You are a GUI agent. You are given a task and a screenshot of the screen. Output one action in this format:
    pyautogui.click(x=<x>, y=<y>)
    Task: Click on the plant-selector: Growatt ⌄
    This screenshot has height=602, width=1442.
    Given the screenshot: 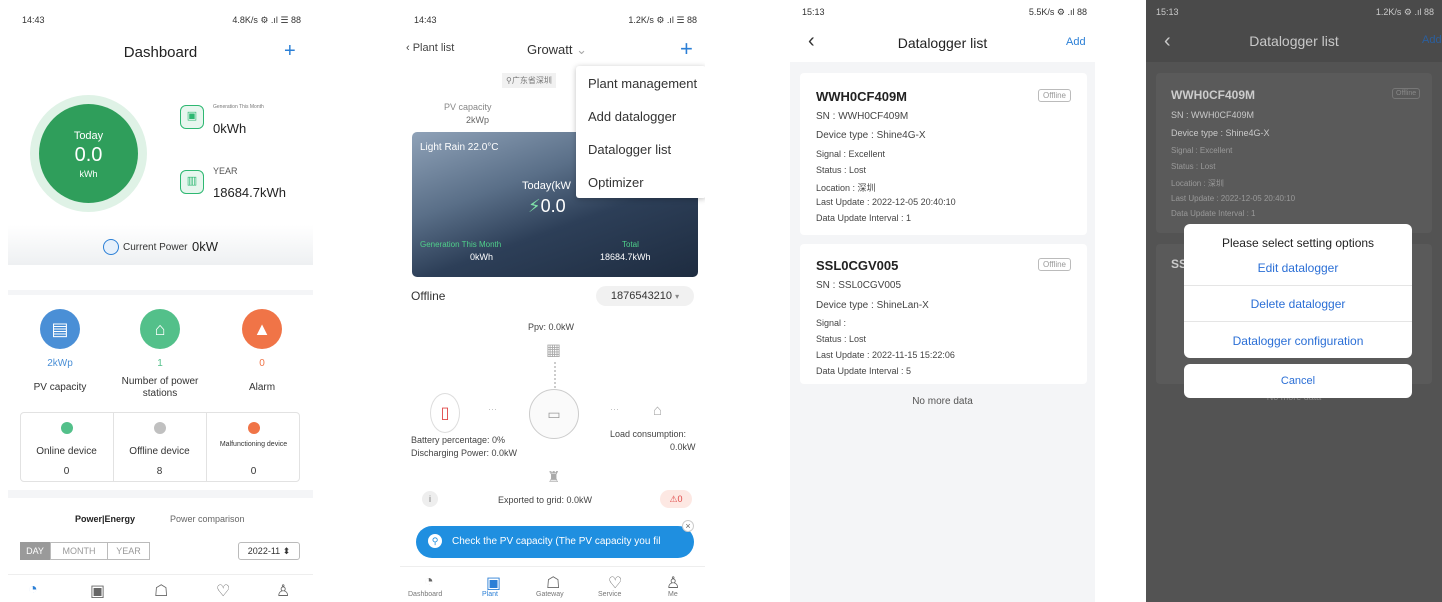 What is the action you would take?
    pyautogui.click(x=557, y=50)
    